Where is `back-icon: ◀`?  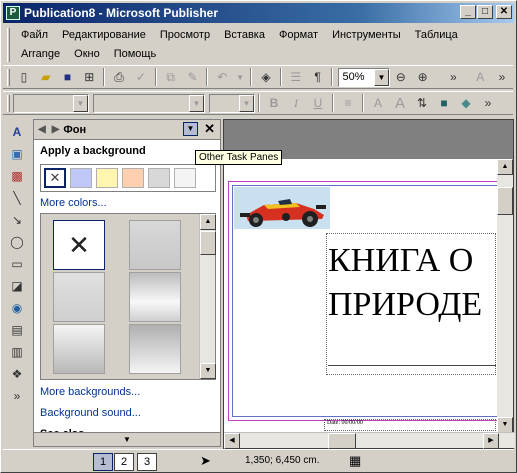
back-icon: ◀ is located at coordinates (42, 129).